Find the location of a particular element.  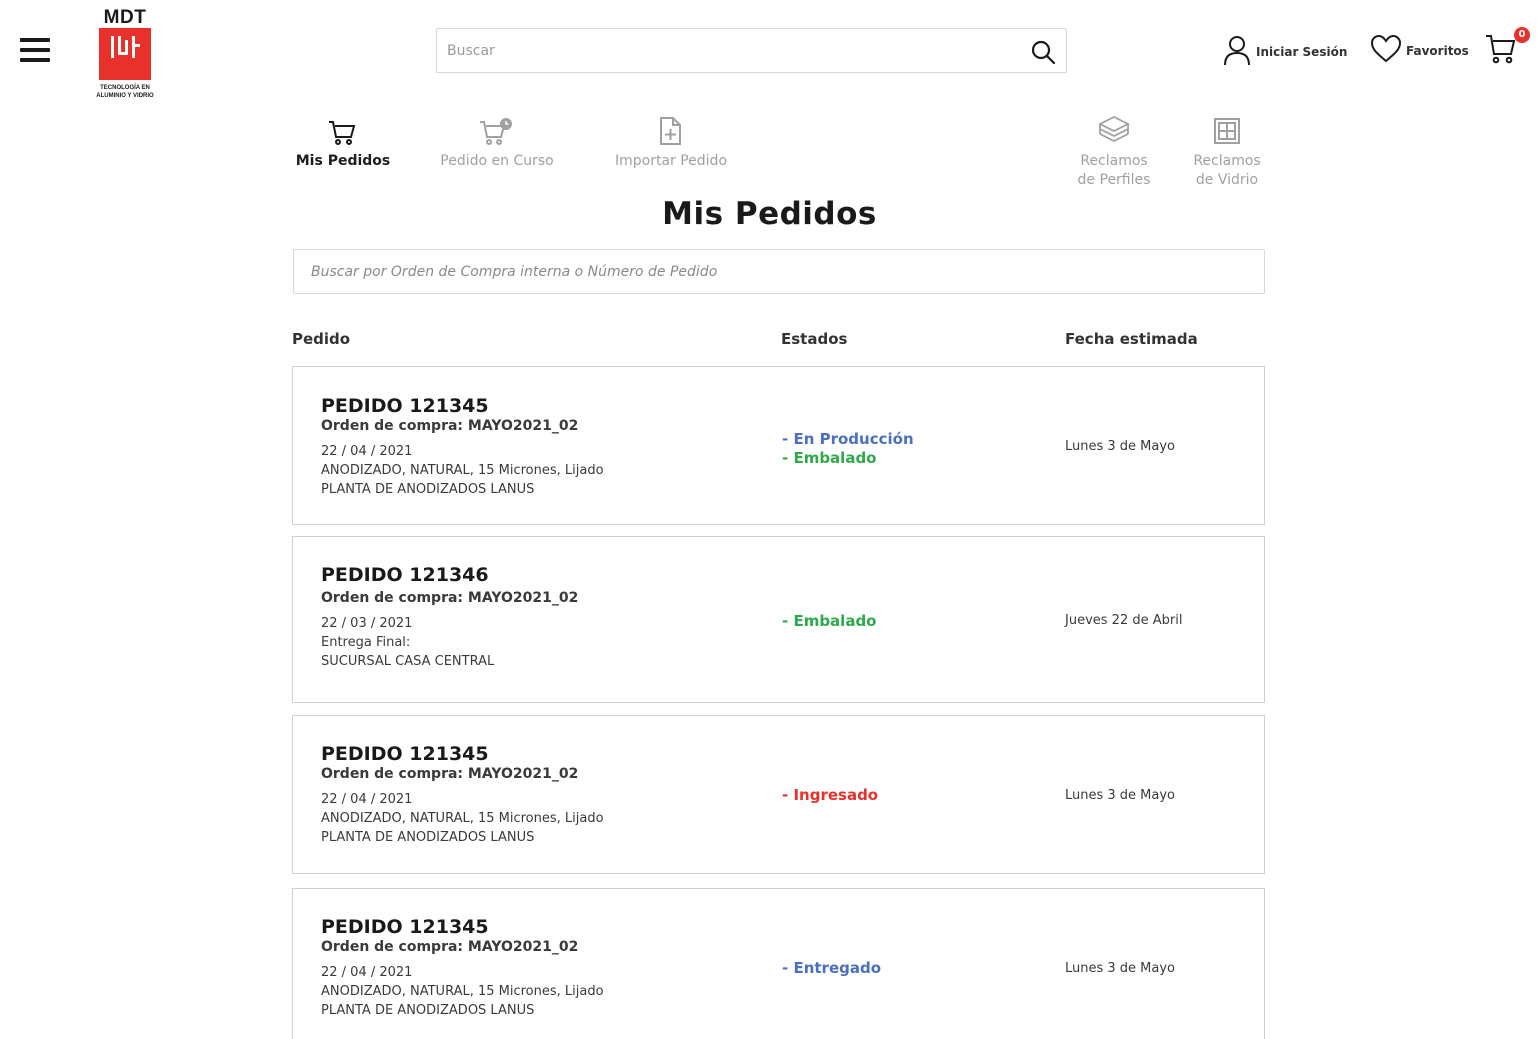

column-header-pedido: Pedido is located at coordinates (321, 339).